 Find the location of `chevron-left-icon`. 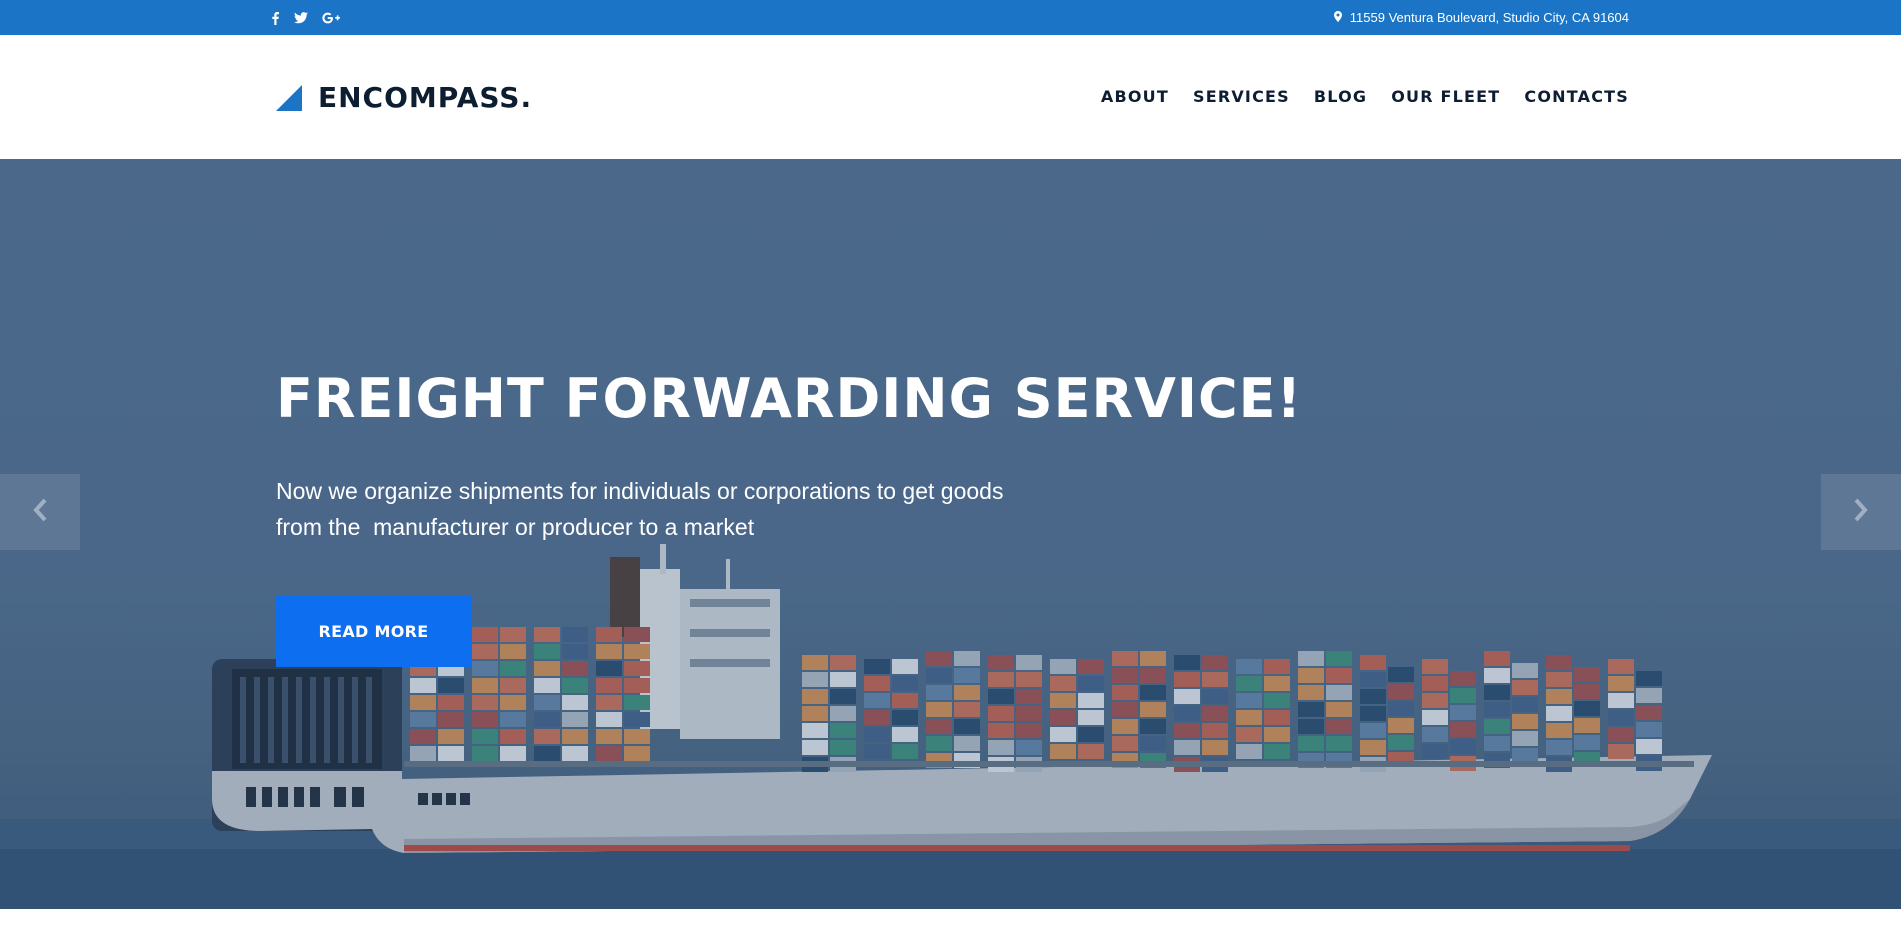

chevron-left-icon is located at coordinates (40, 512).